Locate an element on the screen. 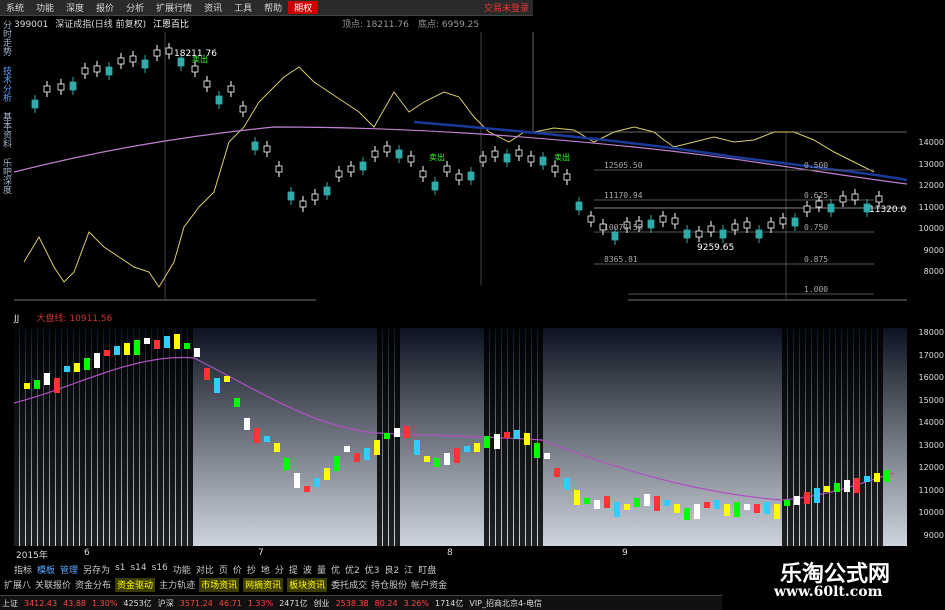 This screenshot has width=945, height=610. ext-tab-5: 市场资讯 is located at coordinates (219, 585).